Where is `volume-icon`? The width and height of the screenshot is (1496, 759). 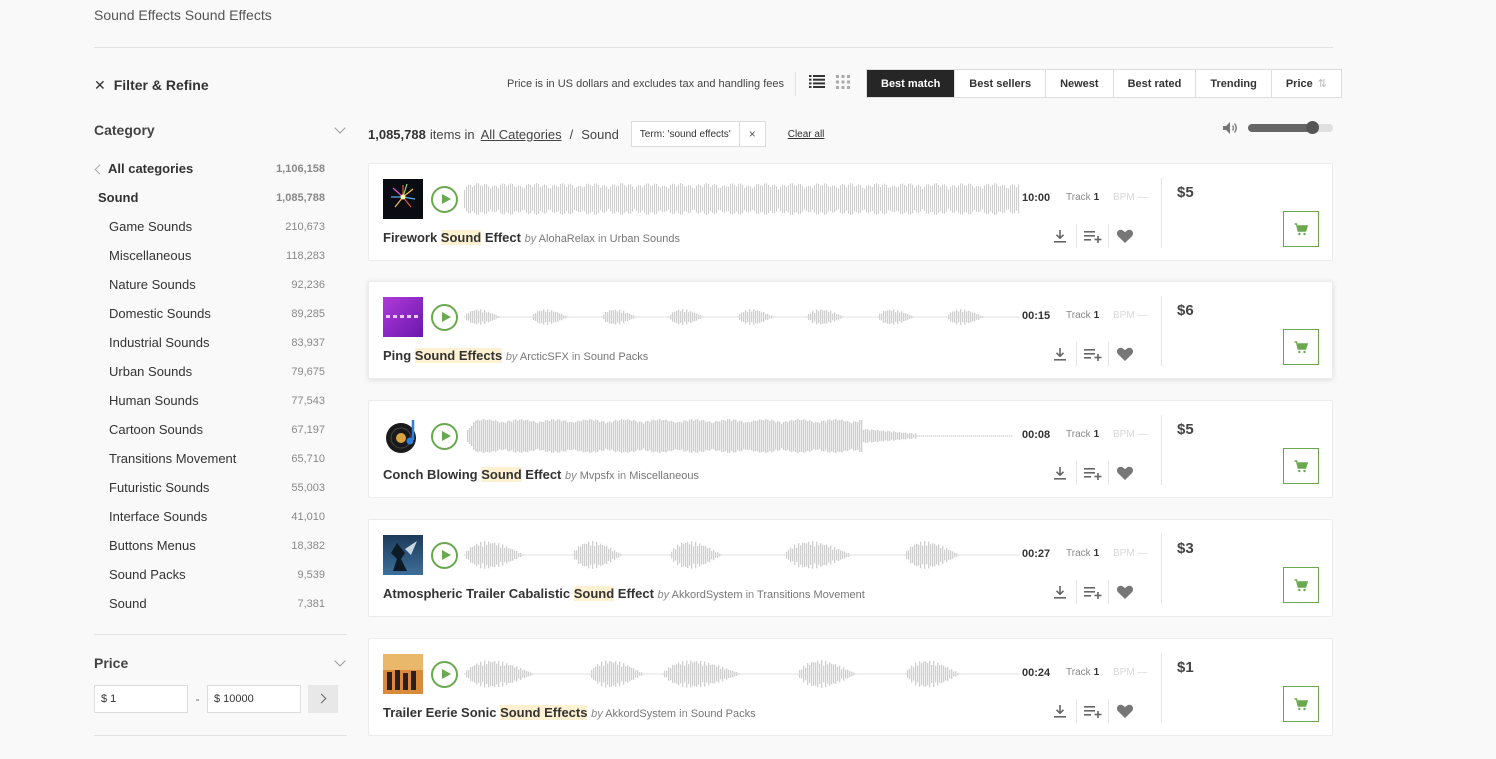
volume-icon is located at coordinates (1230, 128).